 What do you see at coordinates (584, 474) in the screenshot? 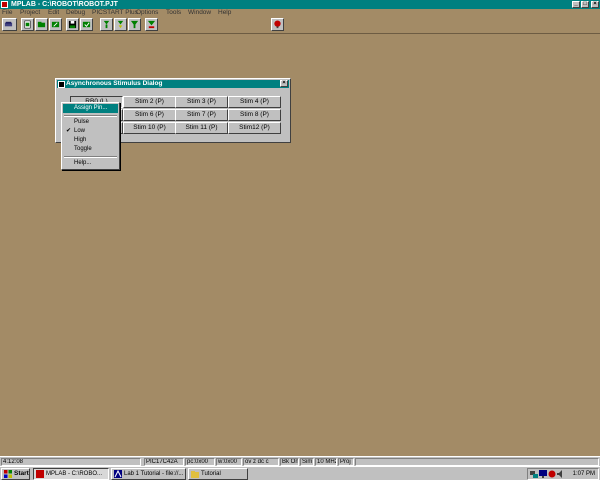
I see `taskbar-clock: 1:07 PM` at bounding box center [584, 474].